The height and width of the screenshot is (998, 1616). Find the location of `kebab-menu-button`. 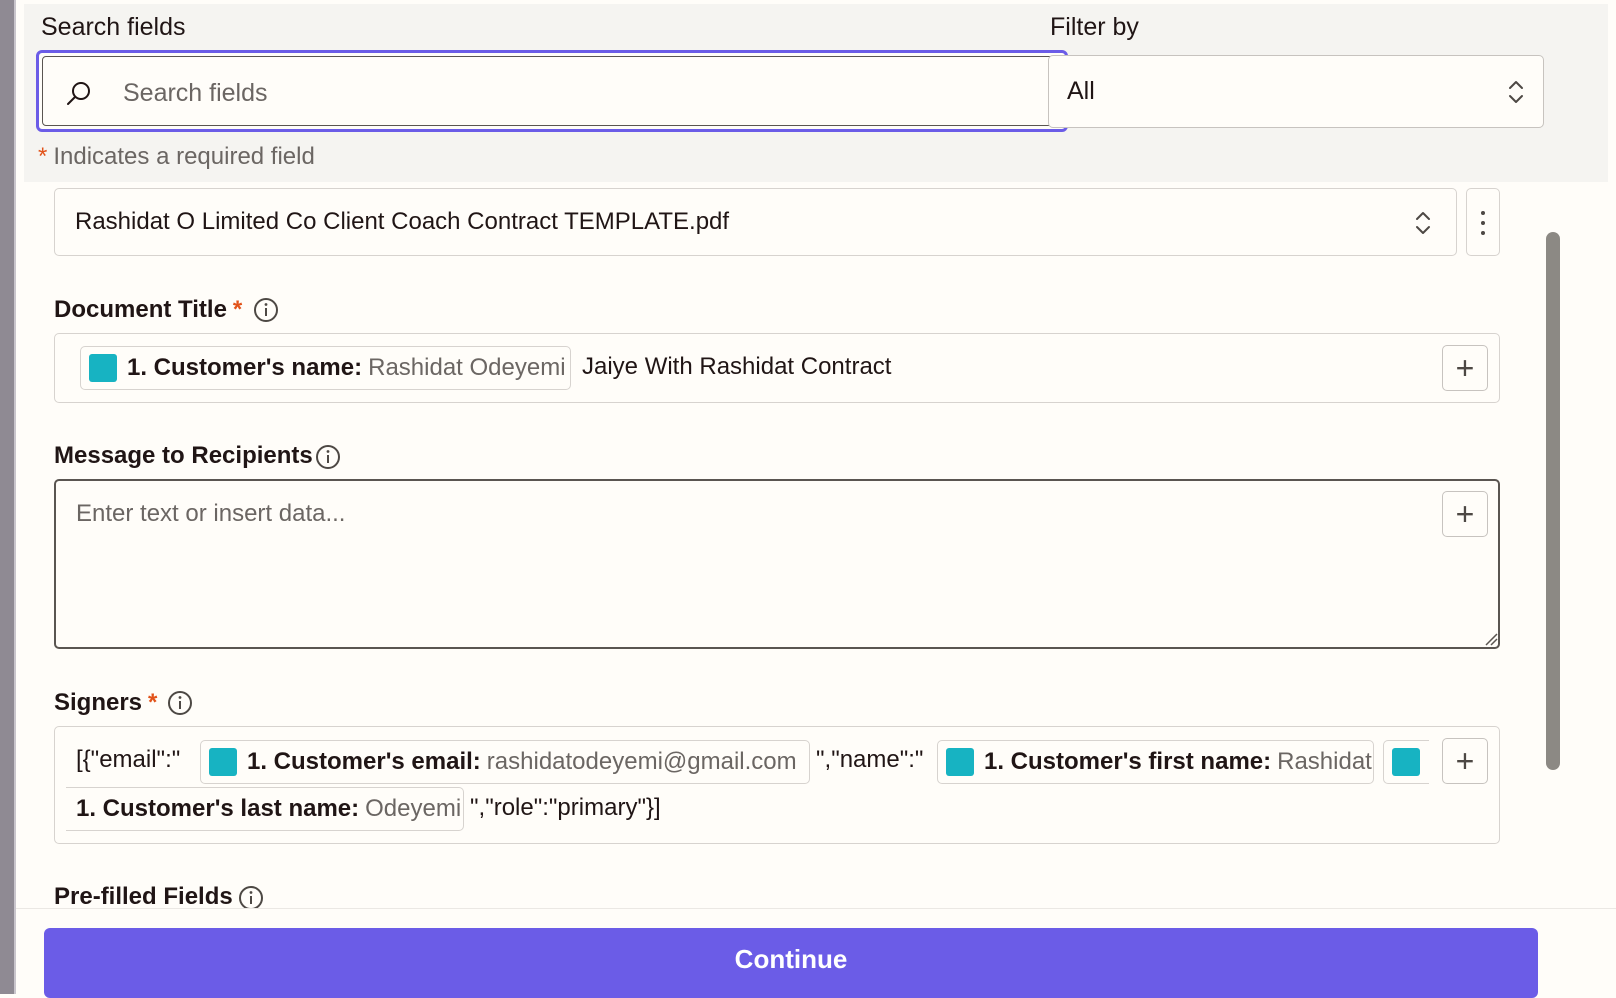

kebab-menu-button is located at coordinates (1483, 222).